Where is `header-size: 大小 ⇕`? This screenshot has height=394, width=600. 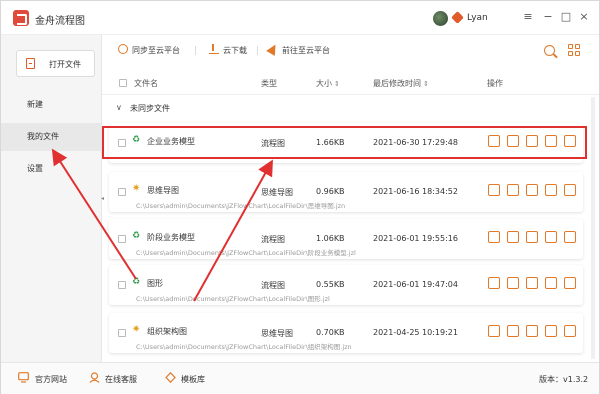
header-size: 大小 ⇕ is located at coordinates (328, 83).